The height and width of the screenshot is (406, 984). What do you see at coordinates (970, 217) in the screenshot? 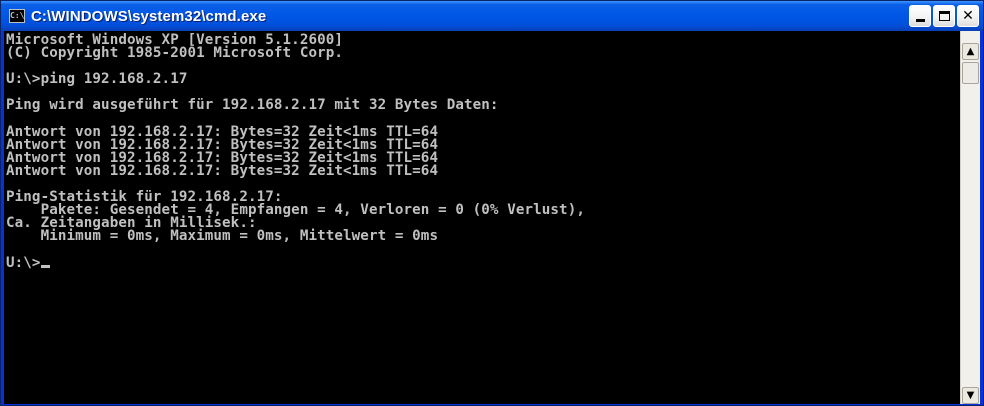
I see `vertical-scrollbar: ▲ ▼` at bounding box center [970, 217].